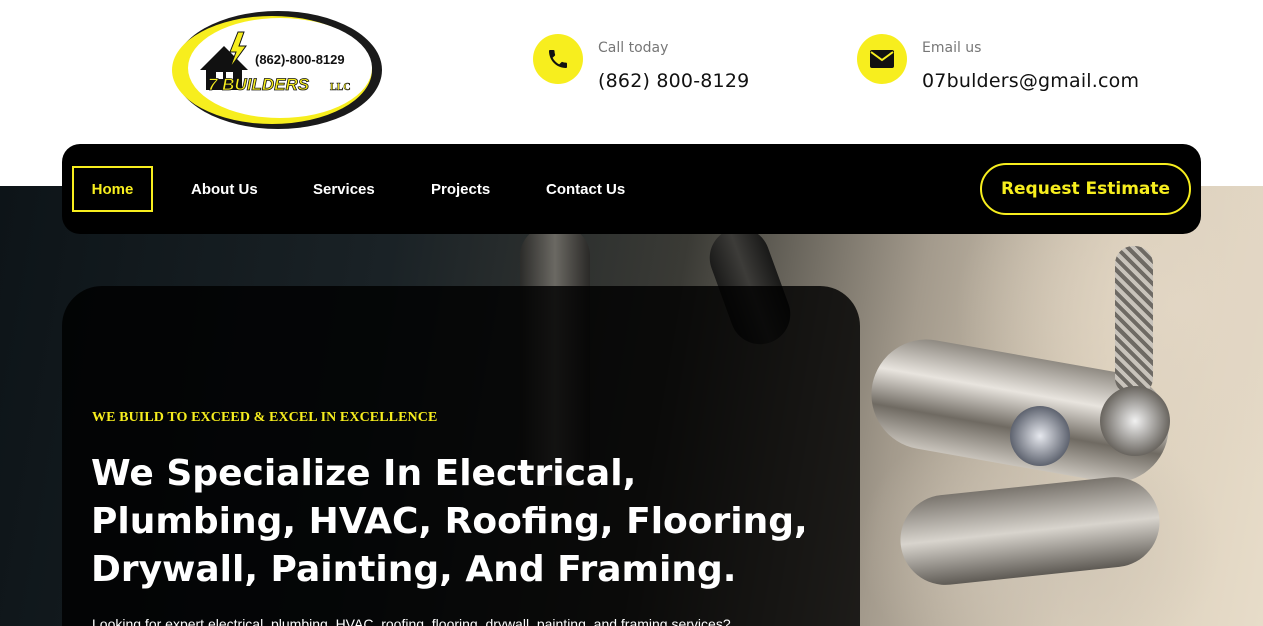 This screenshot has height=626, width=1263. I want to click on call-phone-number: (862) 800-8129, so click(673, 81).